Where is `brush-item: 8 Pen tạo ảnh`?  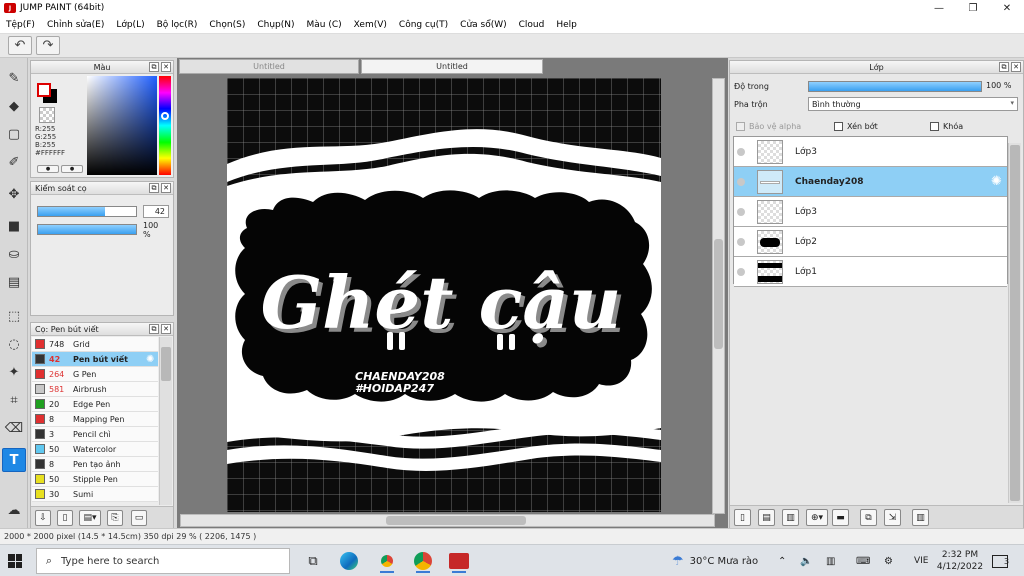
brush-item: 8 Pen tạo ảnh is located at coordinates (95, 464).